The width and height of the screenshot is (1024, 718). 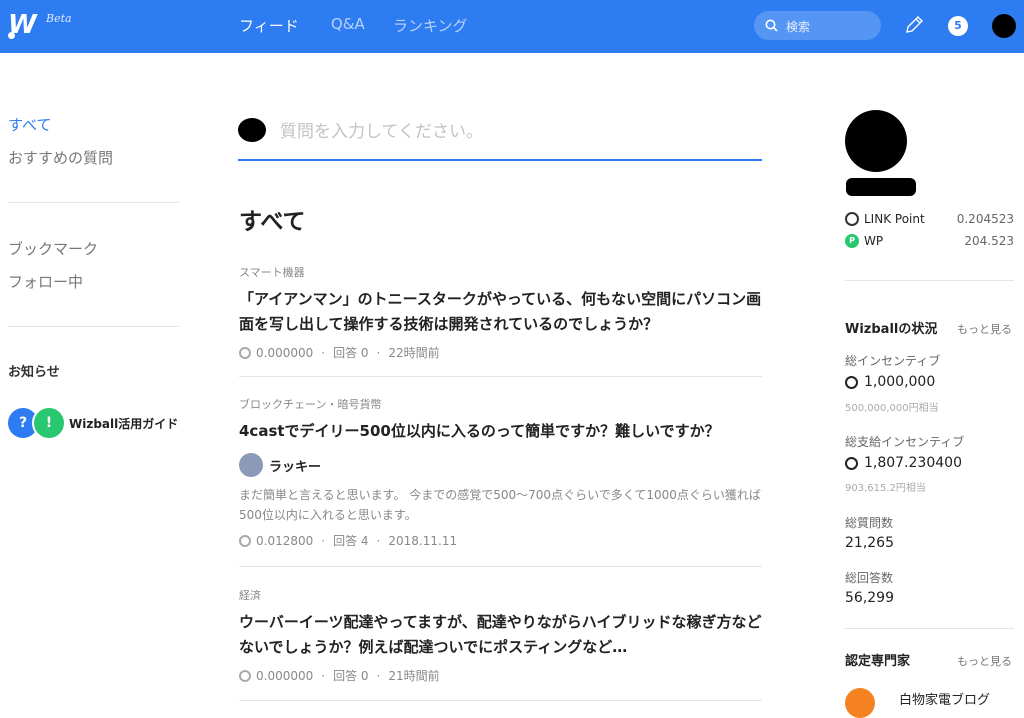 What do you see at coordinates (500, 431) in the screenshot?
I see `post-title: 4castでデイリー500位以内に入るのって簡単ですか？難しいですか？` at bounding box center [500, 431].